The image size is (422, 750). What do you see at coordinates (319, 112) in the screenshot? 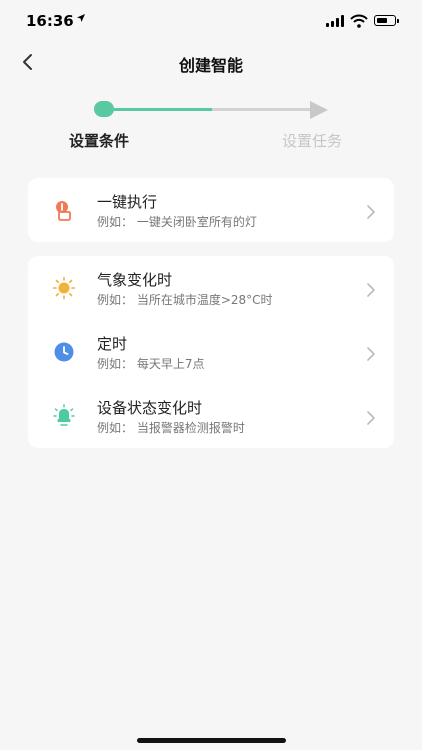
I see `arrow-right-icon` at bounding box center [319, 112].